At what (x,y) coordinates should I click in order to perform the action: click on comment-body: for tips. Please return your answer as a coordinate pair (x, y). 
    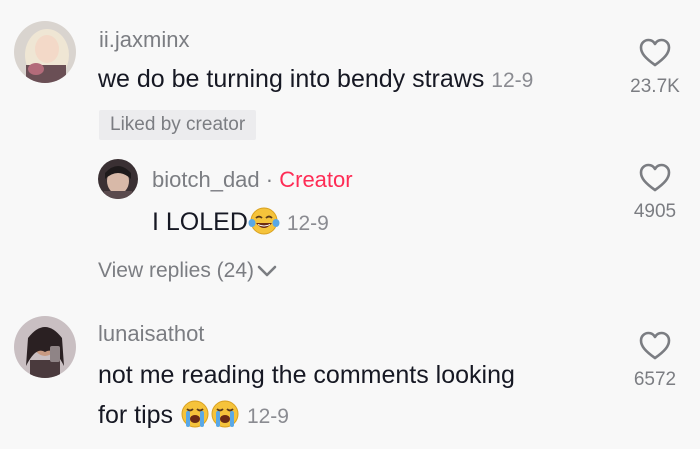
    Looking at the image, I should click on (136, 415).